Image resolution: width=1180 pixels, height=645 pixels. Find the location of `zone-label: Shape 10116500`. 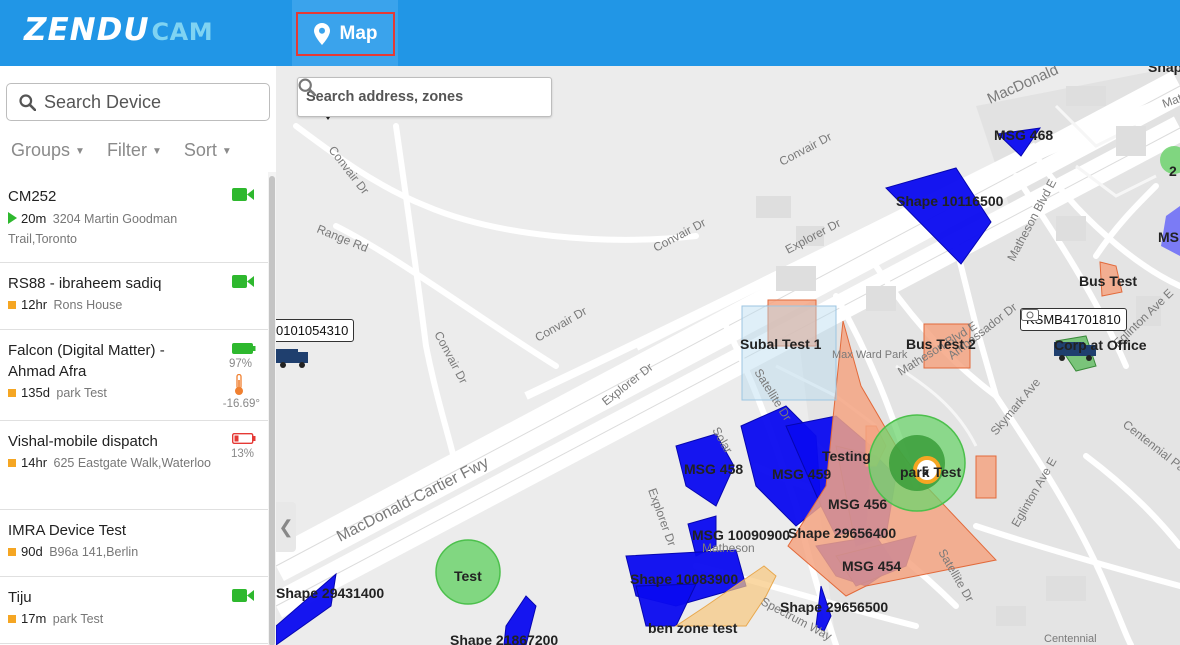

zone-label: Shape 10116500 is located at coordinates (950, 201).